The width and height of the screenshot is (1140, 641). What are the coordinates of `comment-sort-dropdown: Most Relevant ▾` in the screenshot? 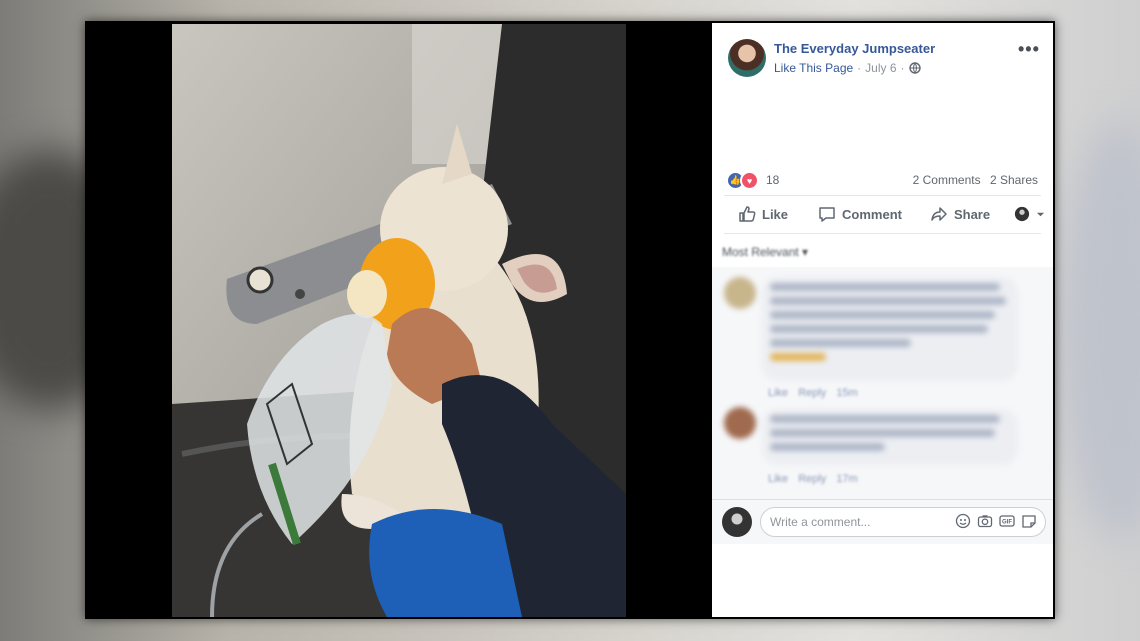 It's located at (765, 252).